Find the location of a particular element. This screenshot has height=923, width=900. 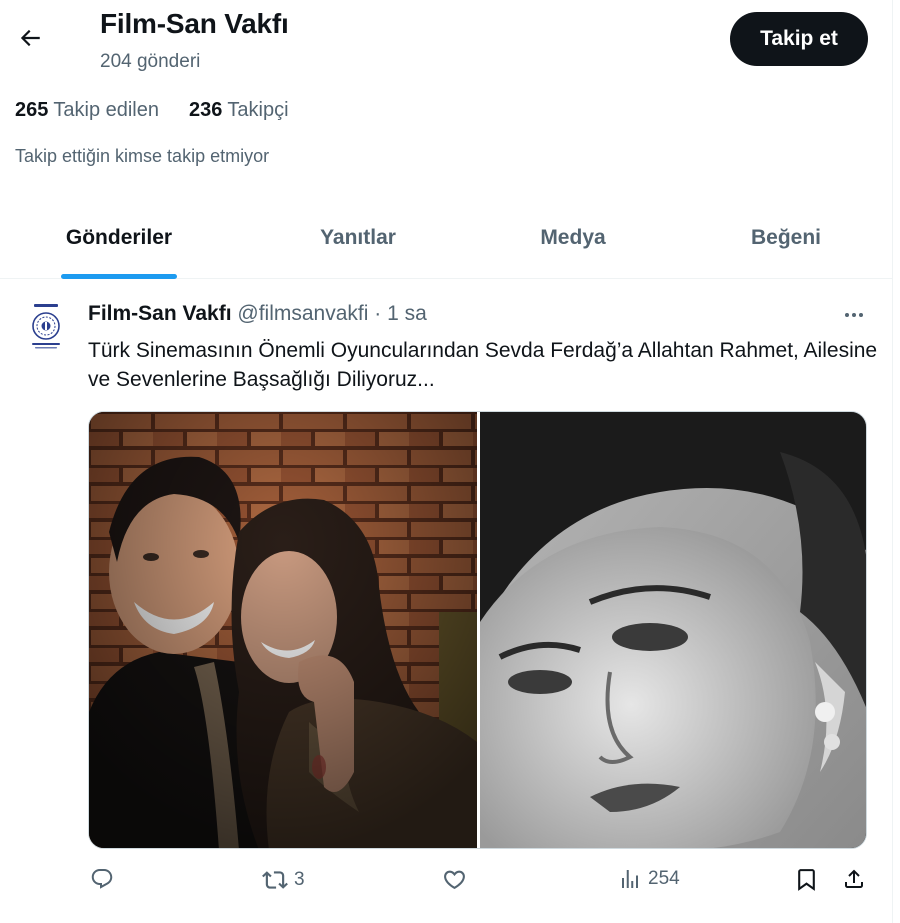

bookmark-button is located at coordinates (806, 879).